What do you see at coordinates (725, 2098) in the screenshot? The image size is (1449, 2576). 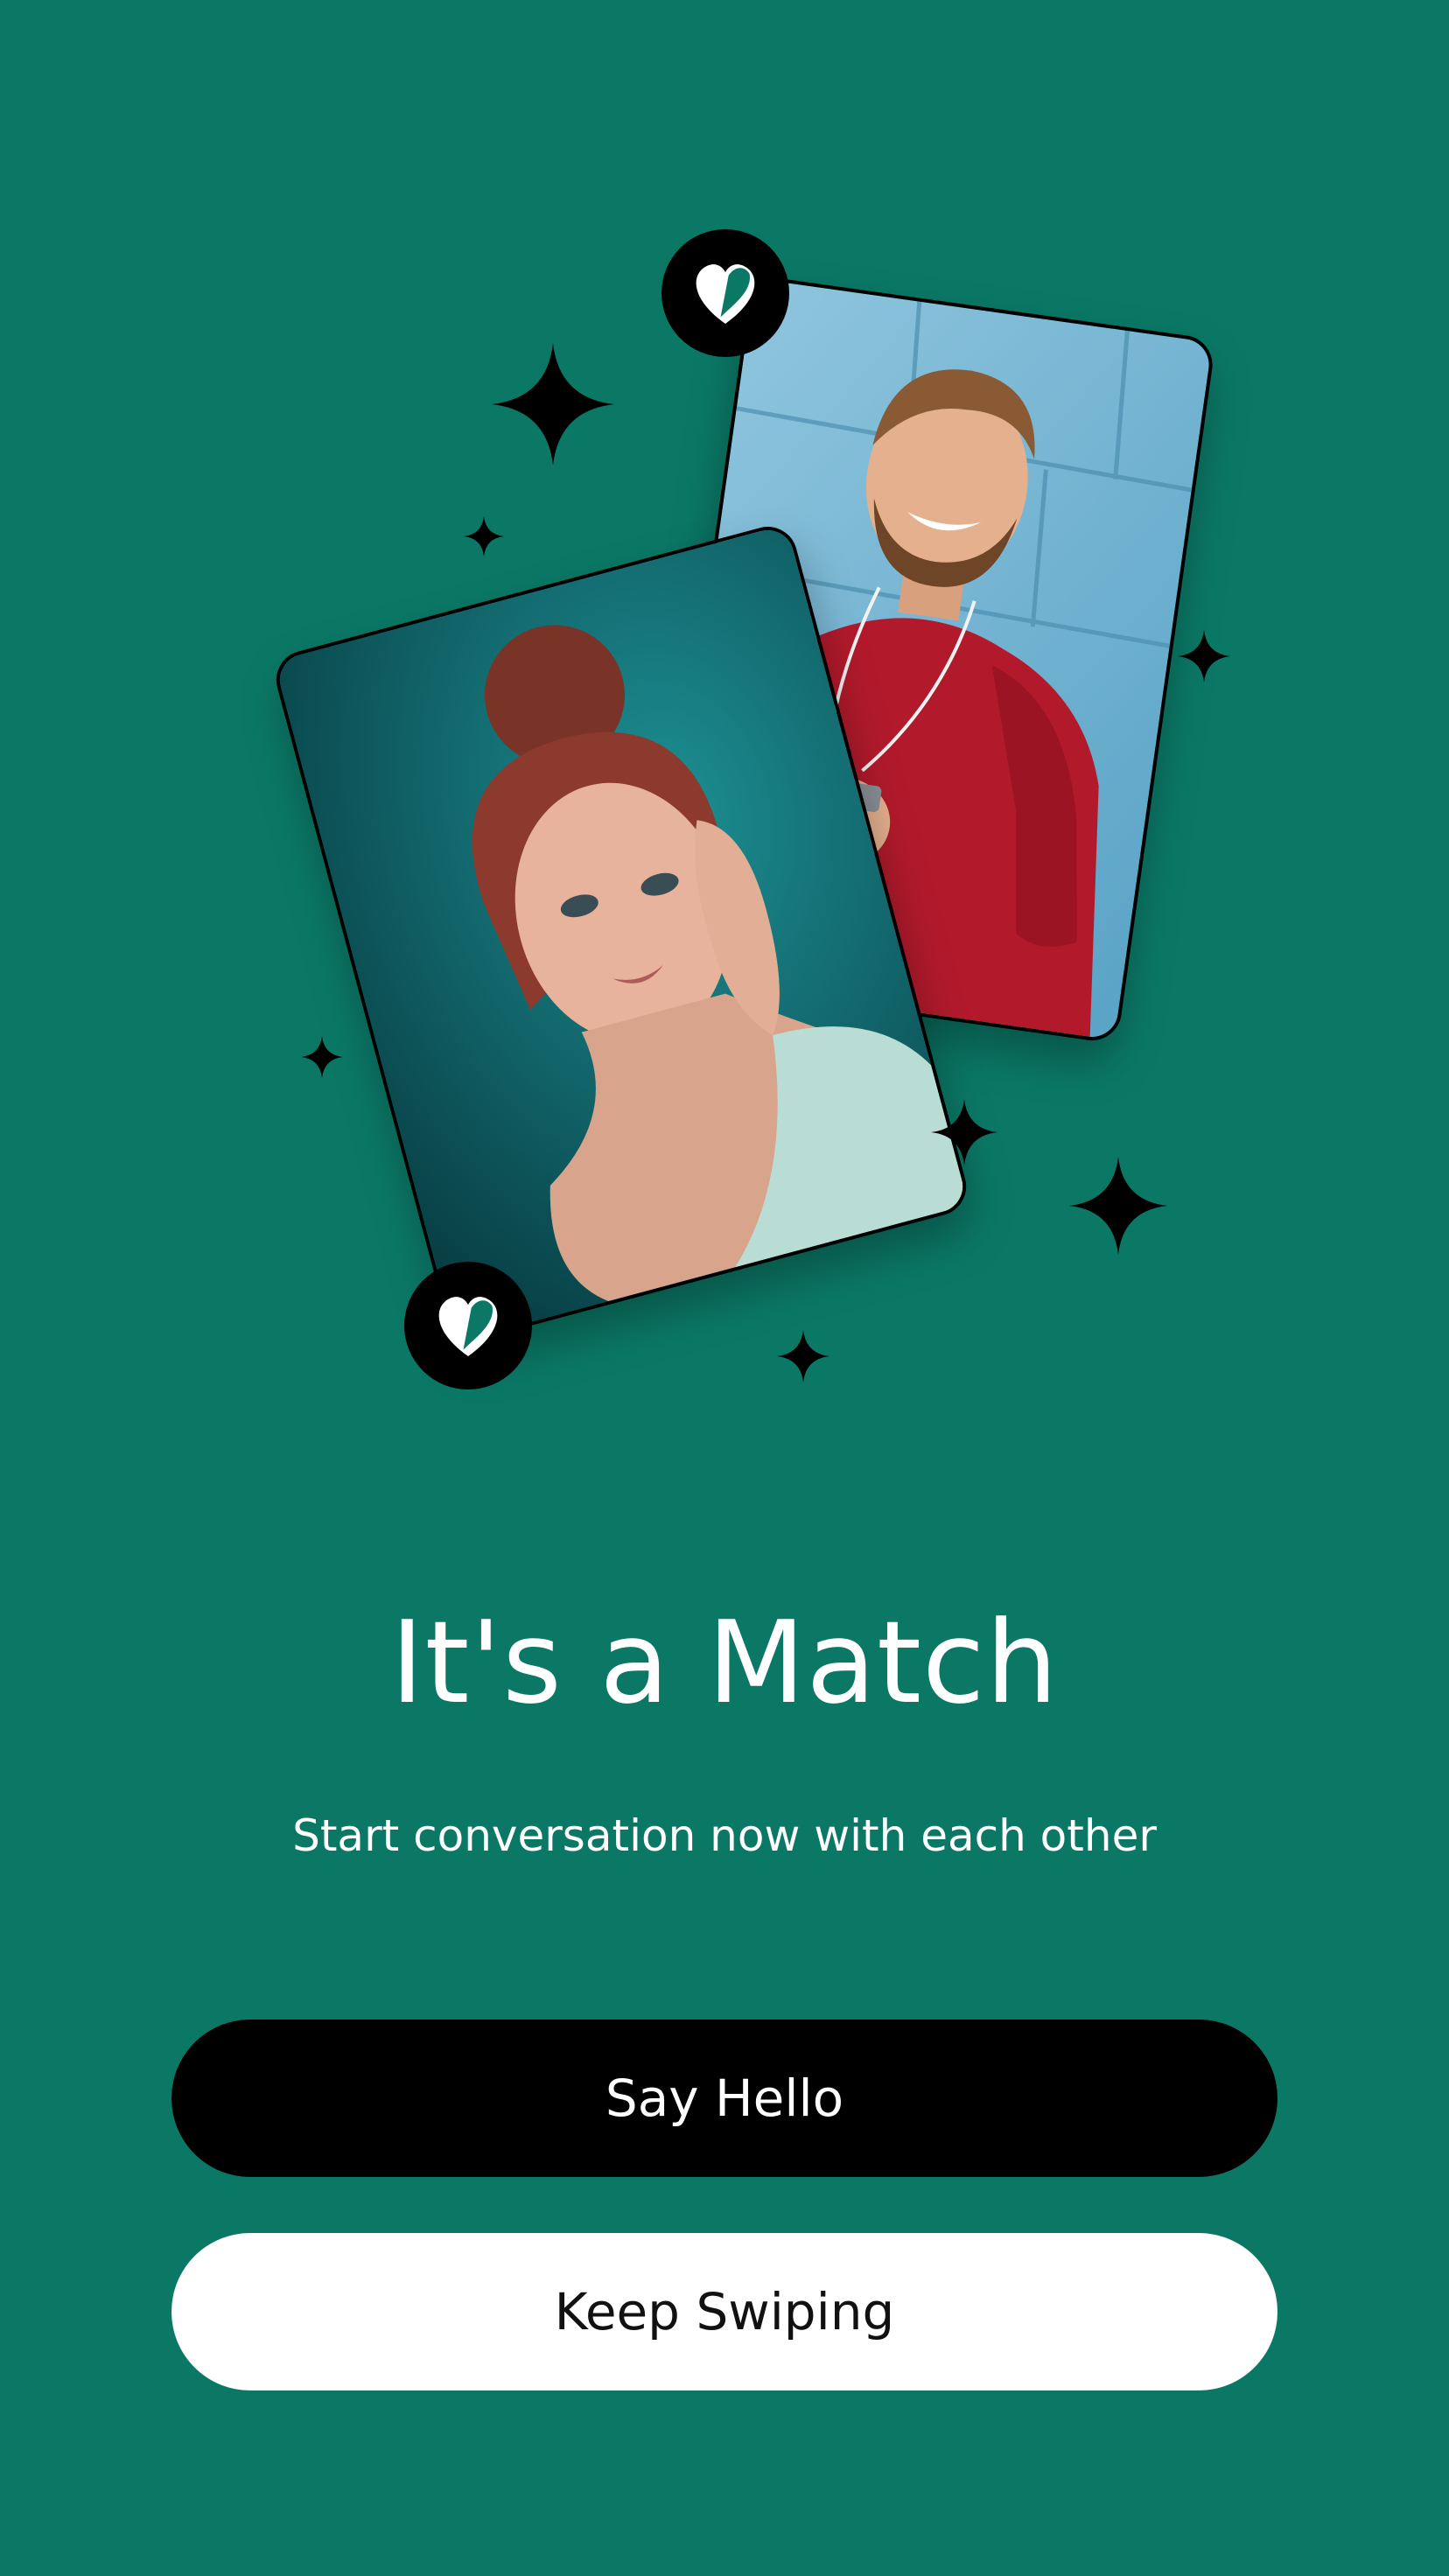 I see `say-hello-button: Say Hello` at bounding box center [725, 2098].